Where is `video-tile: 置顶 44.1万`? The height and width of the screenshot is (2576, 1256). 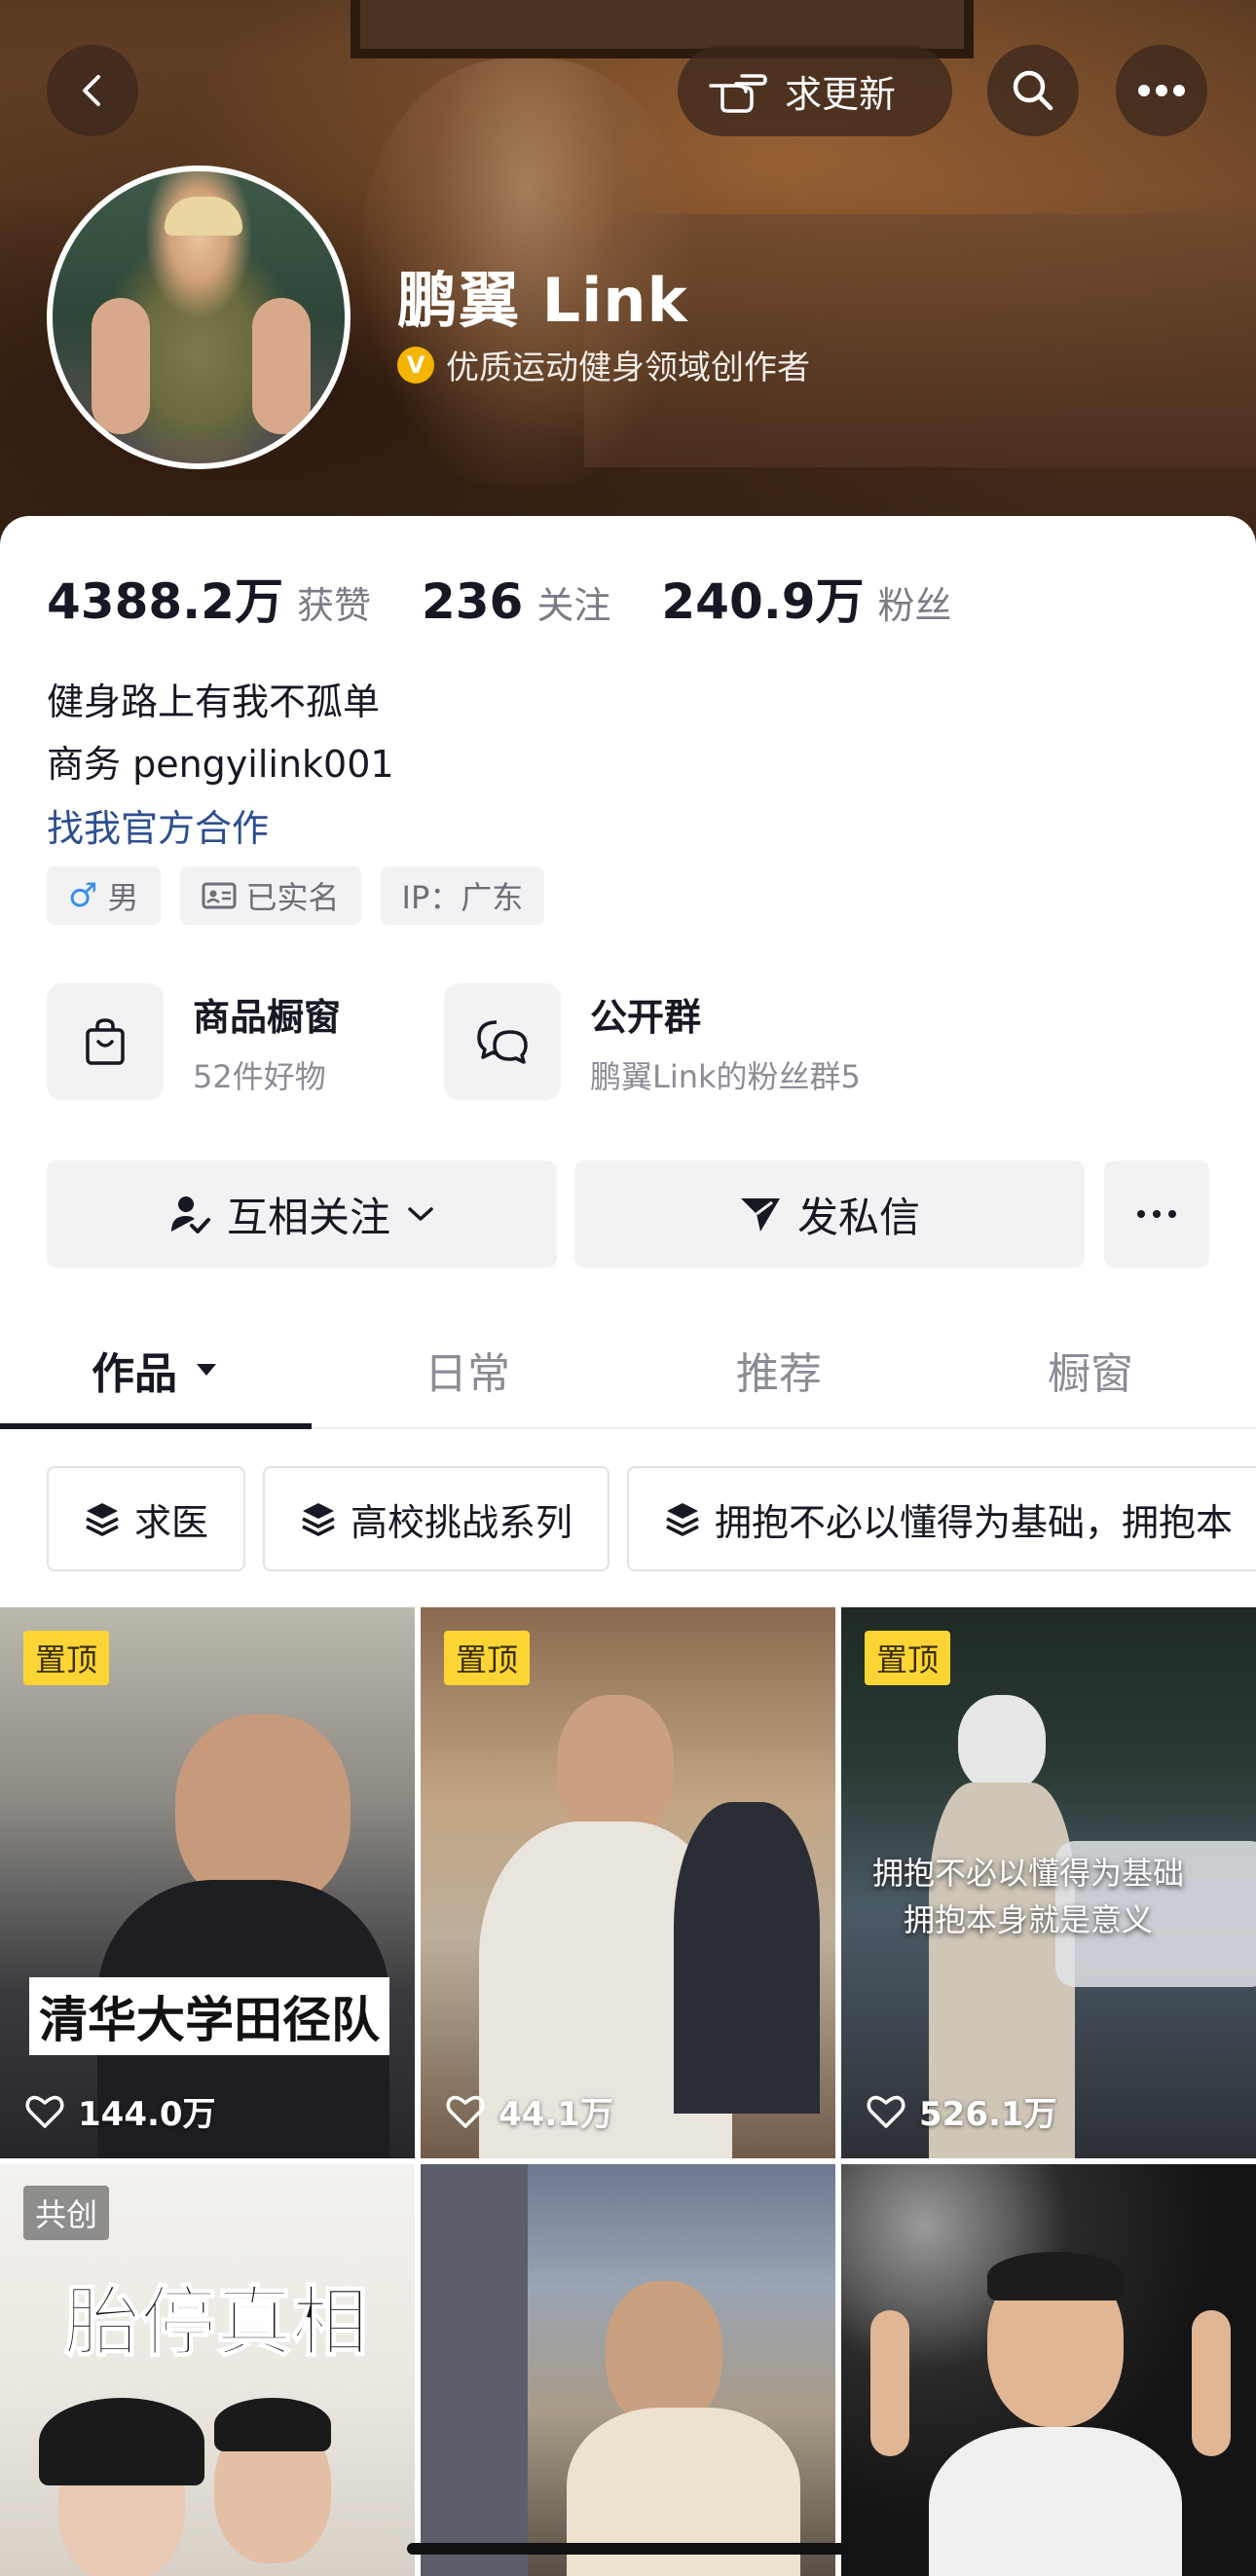 video-tile: 置顶 44.1万 is located at coordinates (628, 1882).